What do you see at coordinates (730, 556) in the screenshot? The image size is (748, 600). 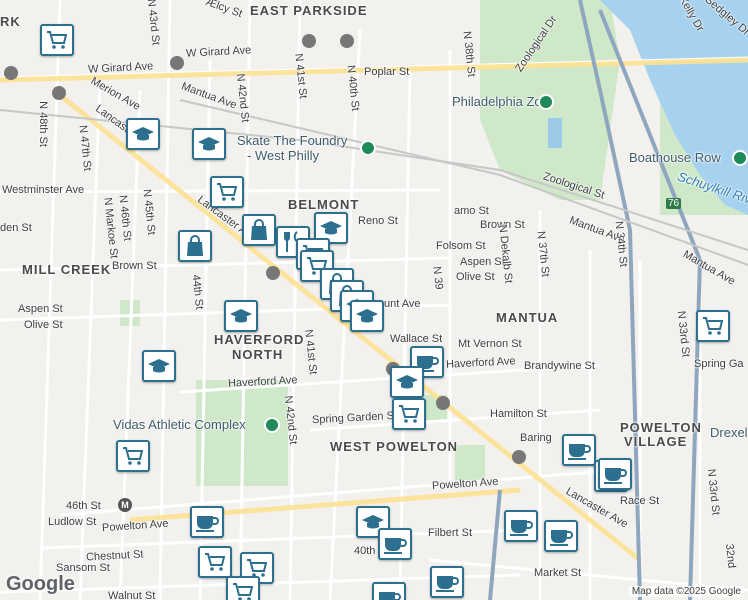 I see `street-32nd: 32nd` at bounding box center [730, 556].